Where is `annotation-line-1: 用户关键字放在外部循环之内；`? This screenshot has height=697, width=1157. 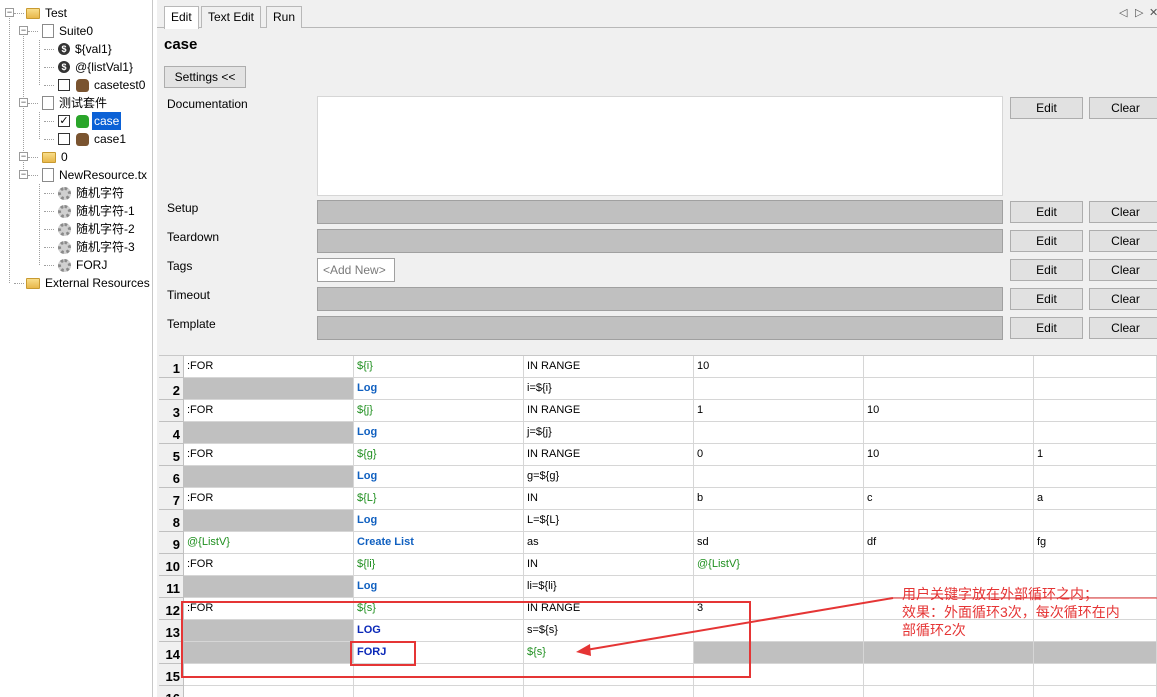 annotation-line-1: 用户关键字放在外部循环之内； is located at coordinates (1000, 594).